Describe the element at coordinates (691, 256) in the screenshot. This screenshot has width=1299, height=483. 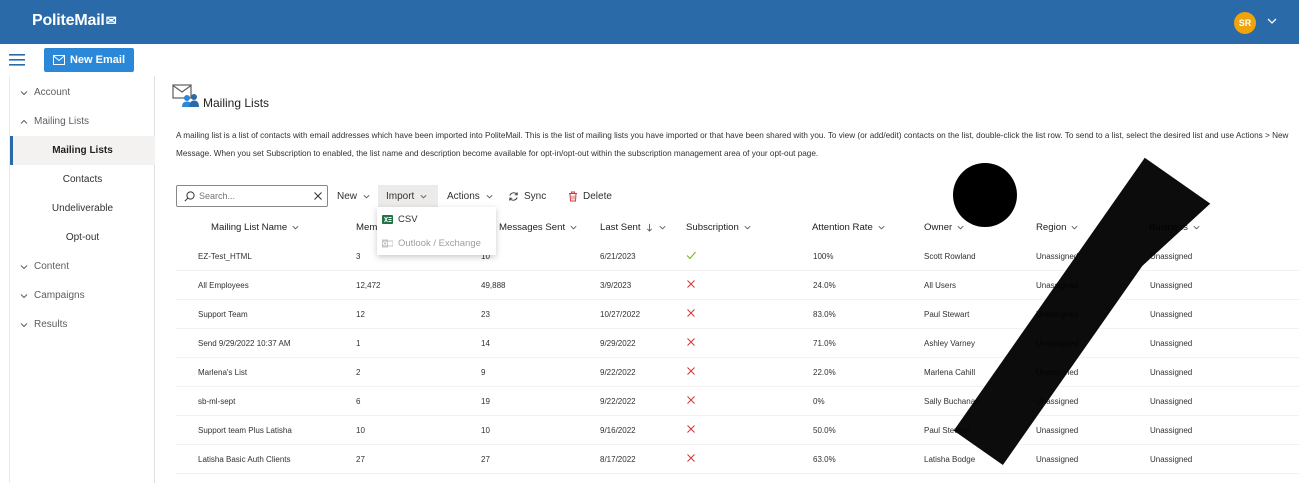
I see `checkmark-icon` at that location.